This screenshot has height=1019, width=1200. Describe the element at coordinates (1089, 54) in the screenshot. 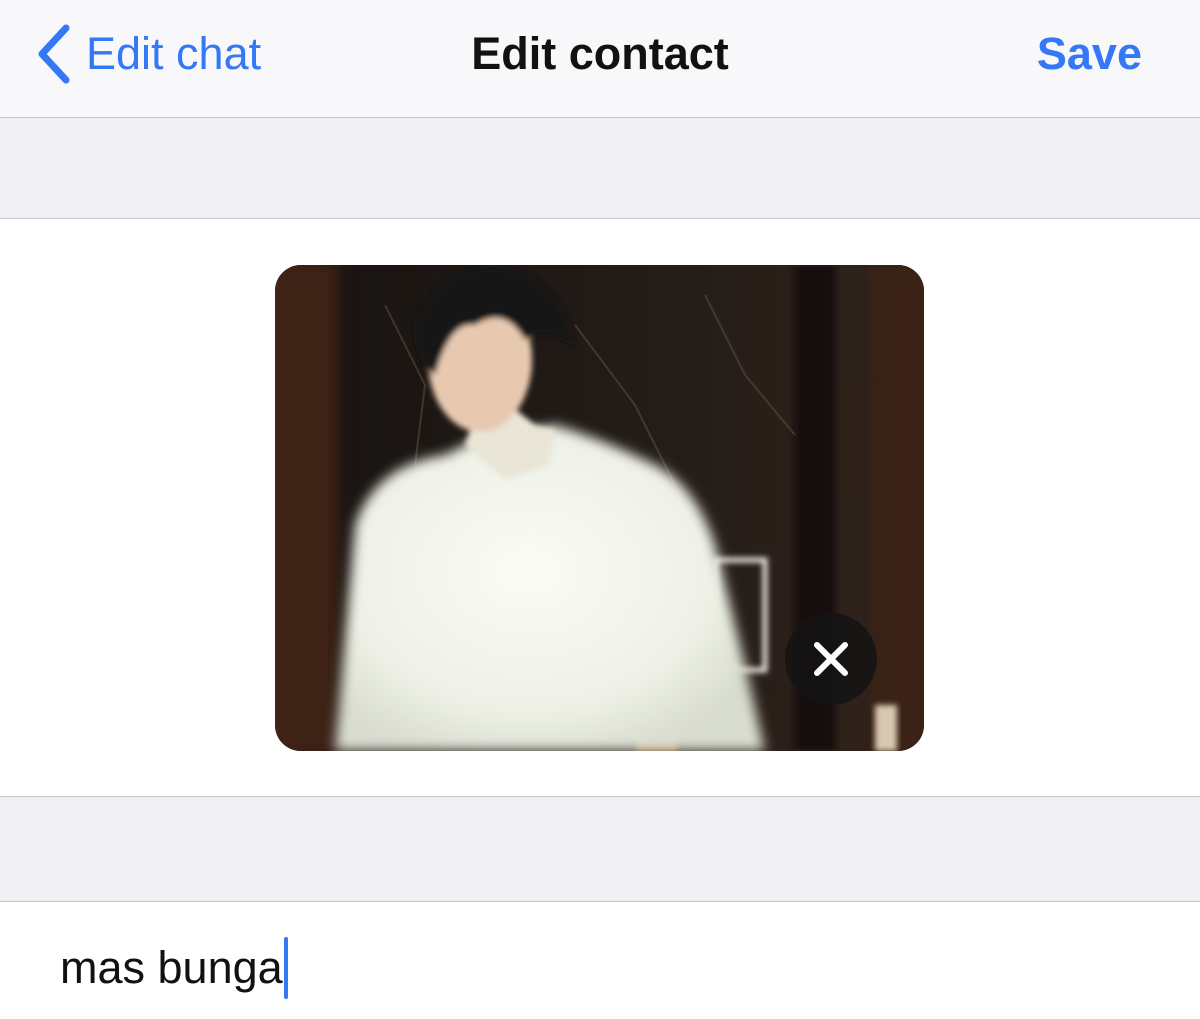

I see `save-button: Save` at that location.